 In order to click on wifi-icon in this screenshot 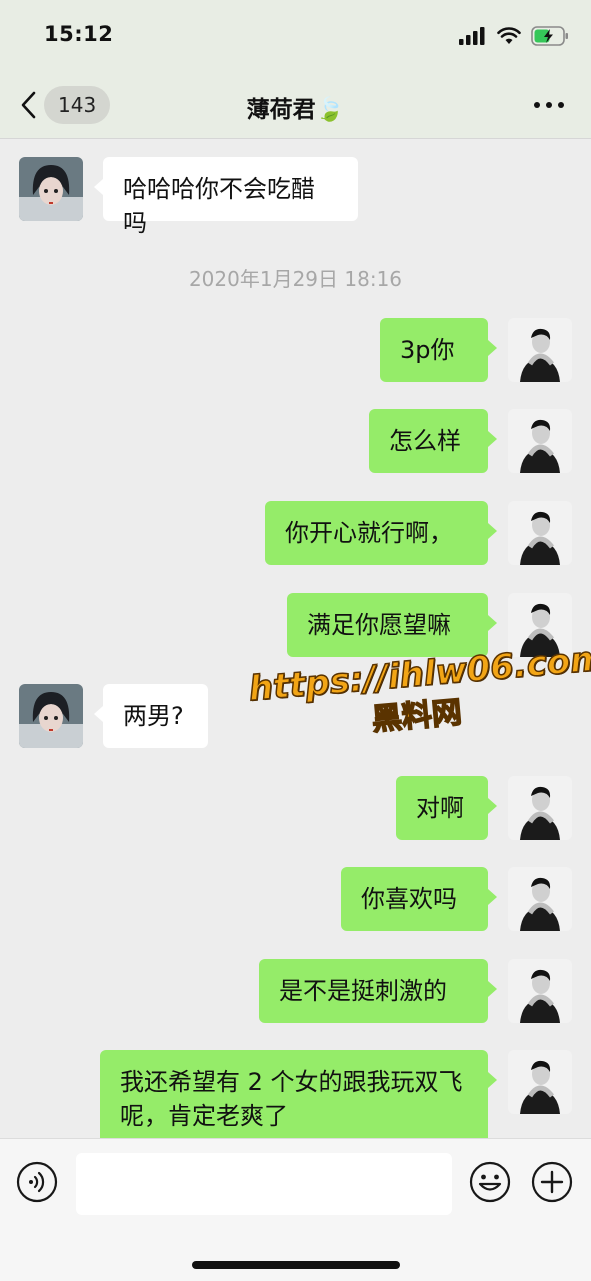, I will do `click(509, 35)`.